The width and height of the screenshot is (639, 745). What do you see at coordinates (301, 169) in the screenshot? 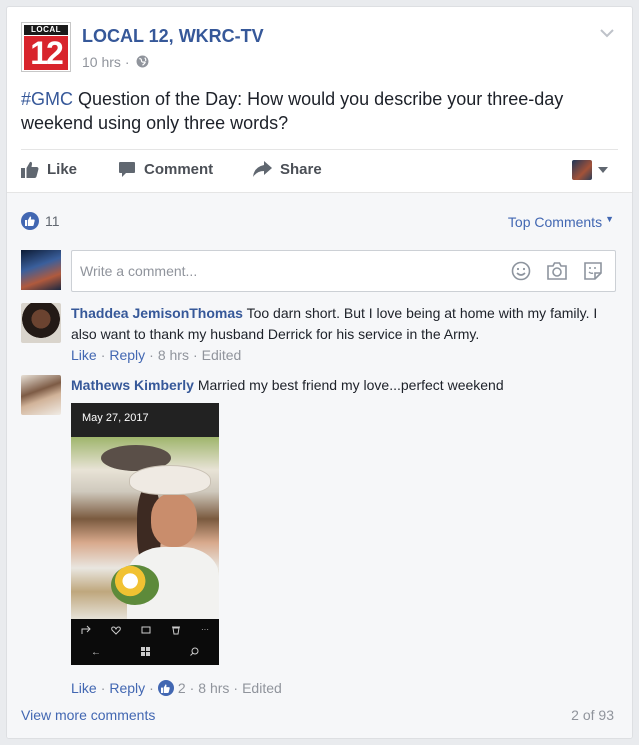
I see `share-label: Share` at bounding box center [301, 169].